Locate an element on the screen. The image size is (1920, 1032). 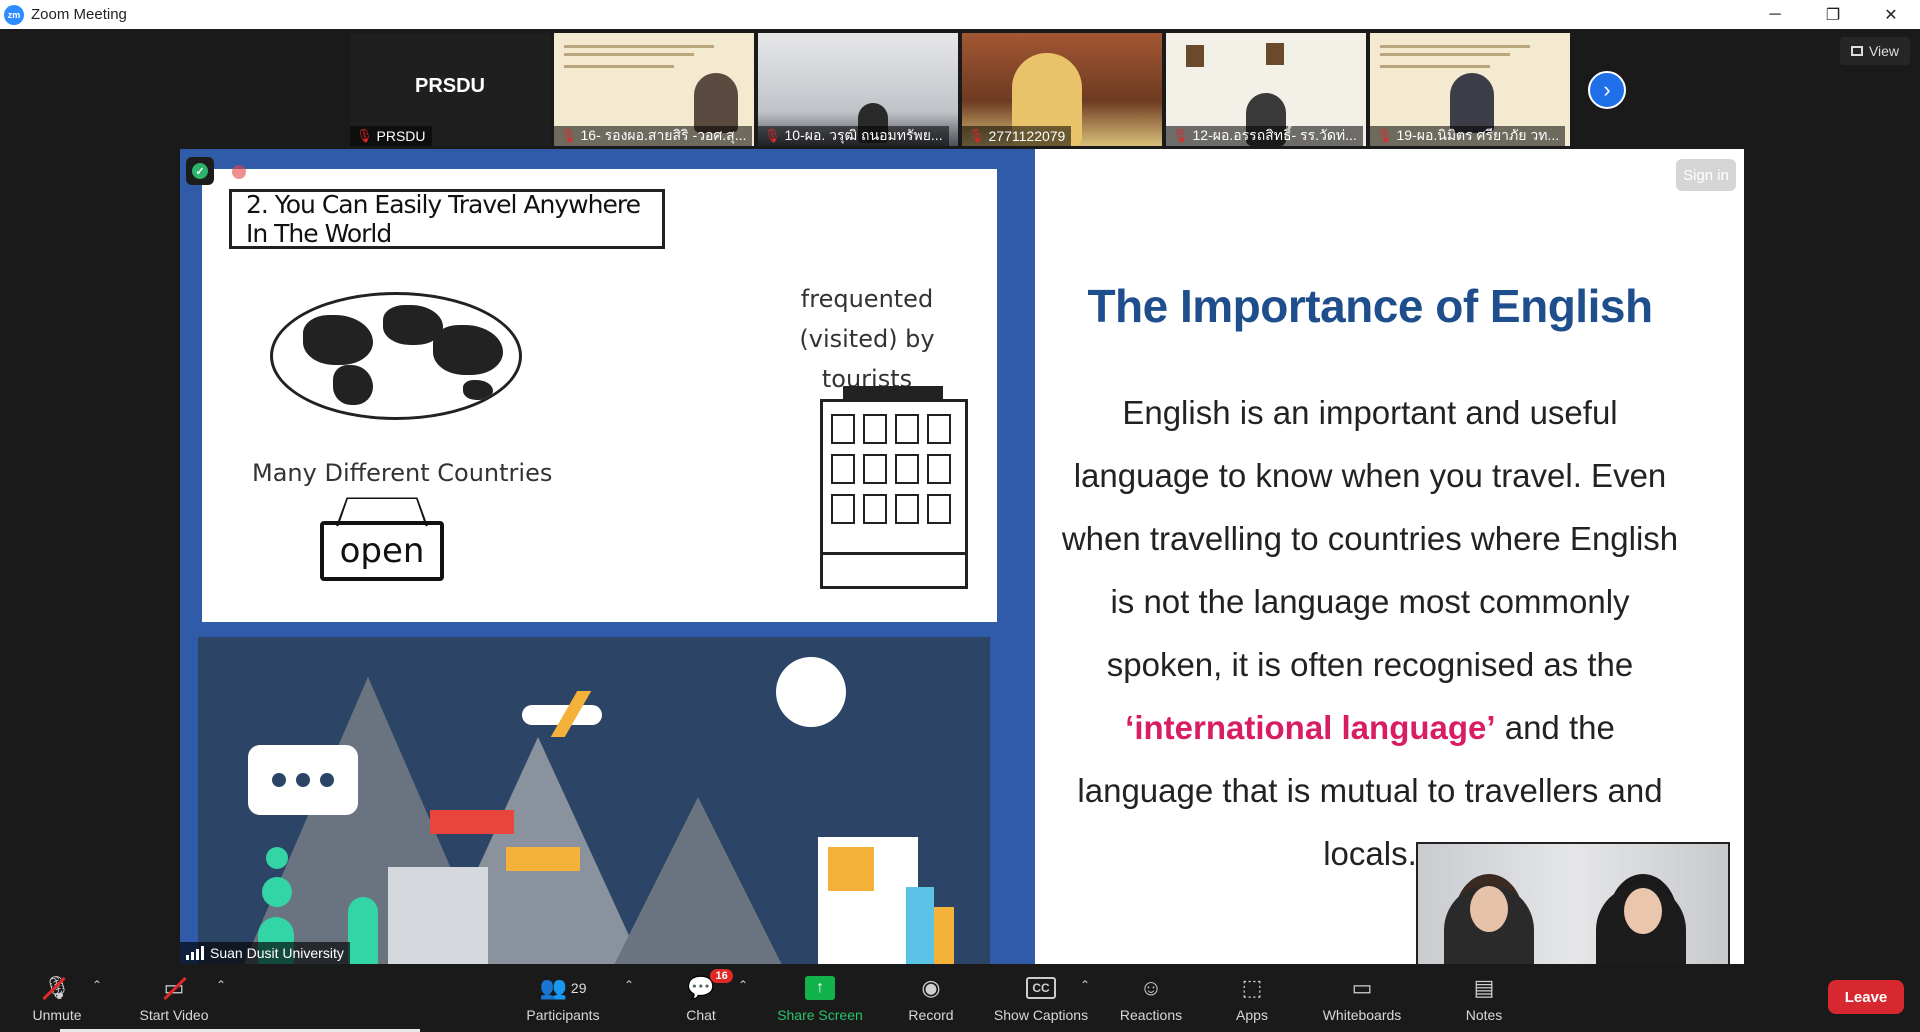
countries-caption: Many Different Countries is located at coordinates (402, 473).